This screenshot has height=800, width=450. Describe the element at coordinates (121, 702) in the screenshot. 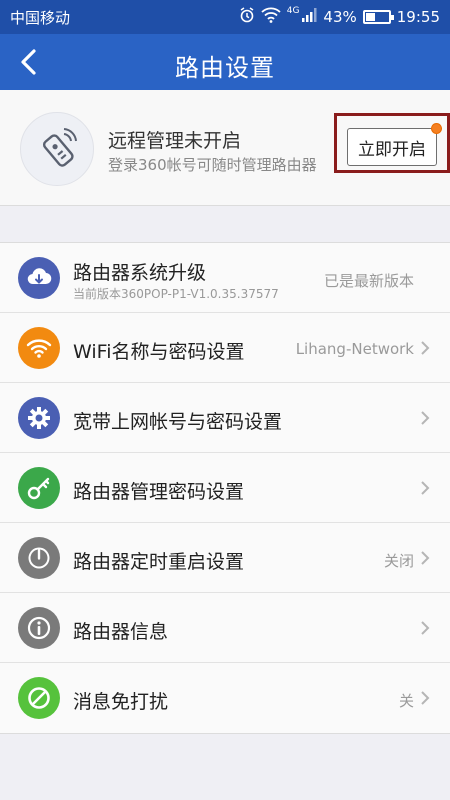

I see `setting-label: 消息免打扰` at that location.